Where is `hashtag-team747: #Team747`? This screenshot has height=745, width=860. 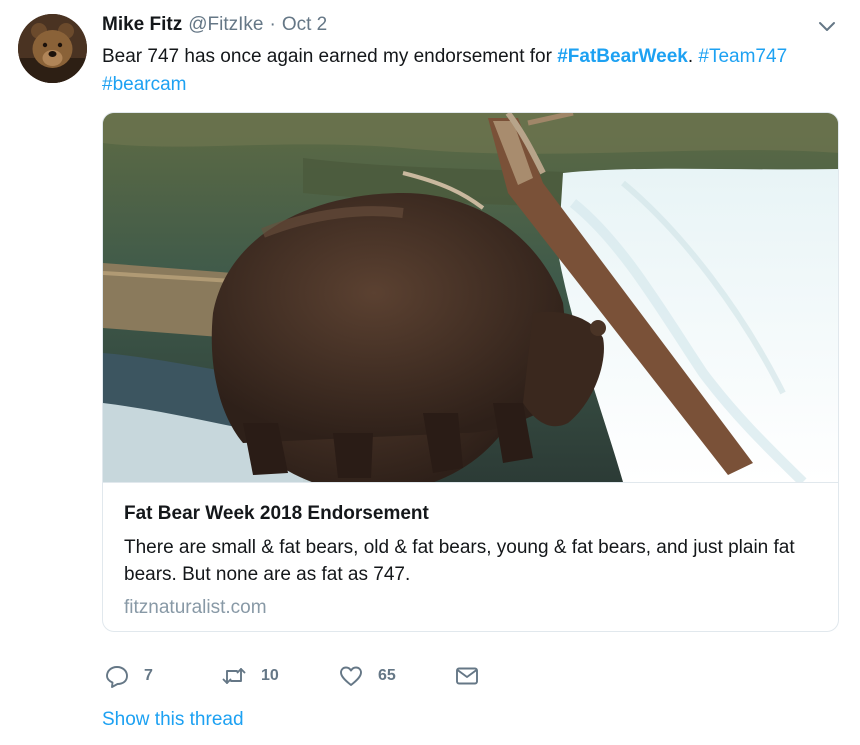
hashtag-team747: #Team747 is located at coordinates (742, 56).